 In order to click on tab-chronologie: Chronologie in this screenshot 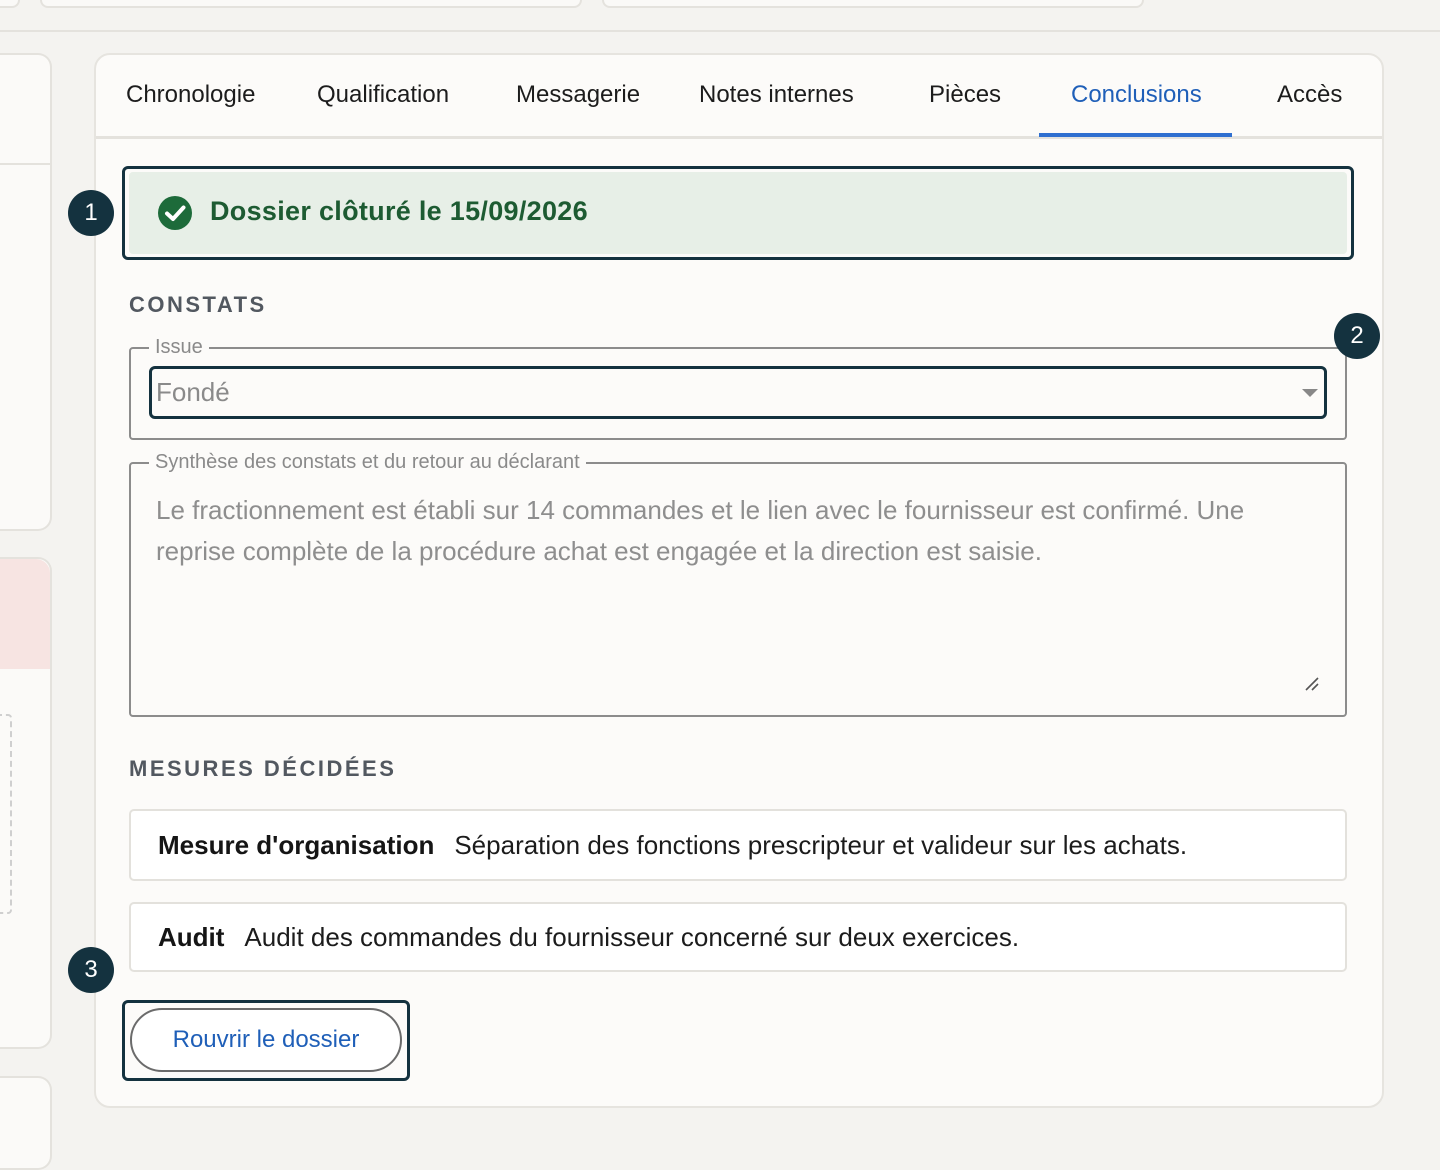, I will do `click(190, 95)`.